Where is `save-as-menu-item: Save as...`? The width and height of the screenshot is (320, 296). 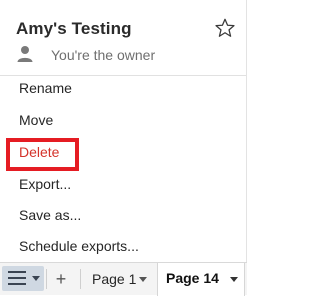
save-as-menu-item: Save as... is located at coordinates (123, 217).